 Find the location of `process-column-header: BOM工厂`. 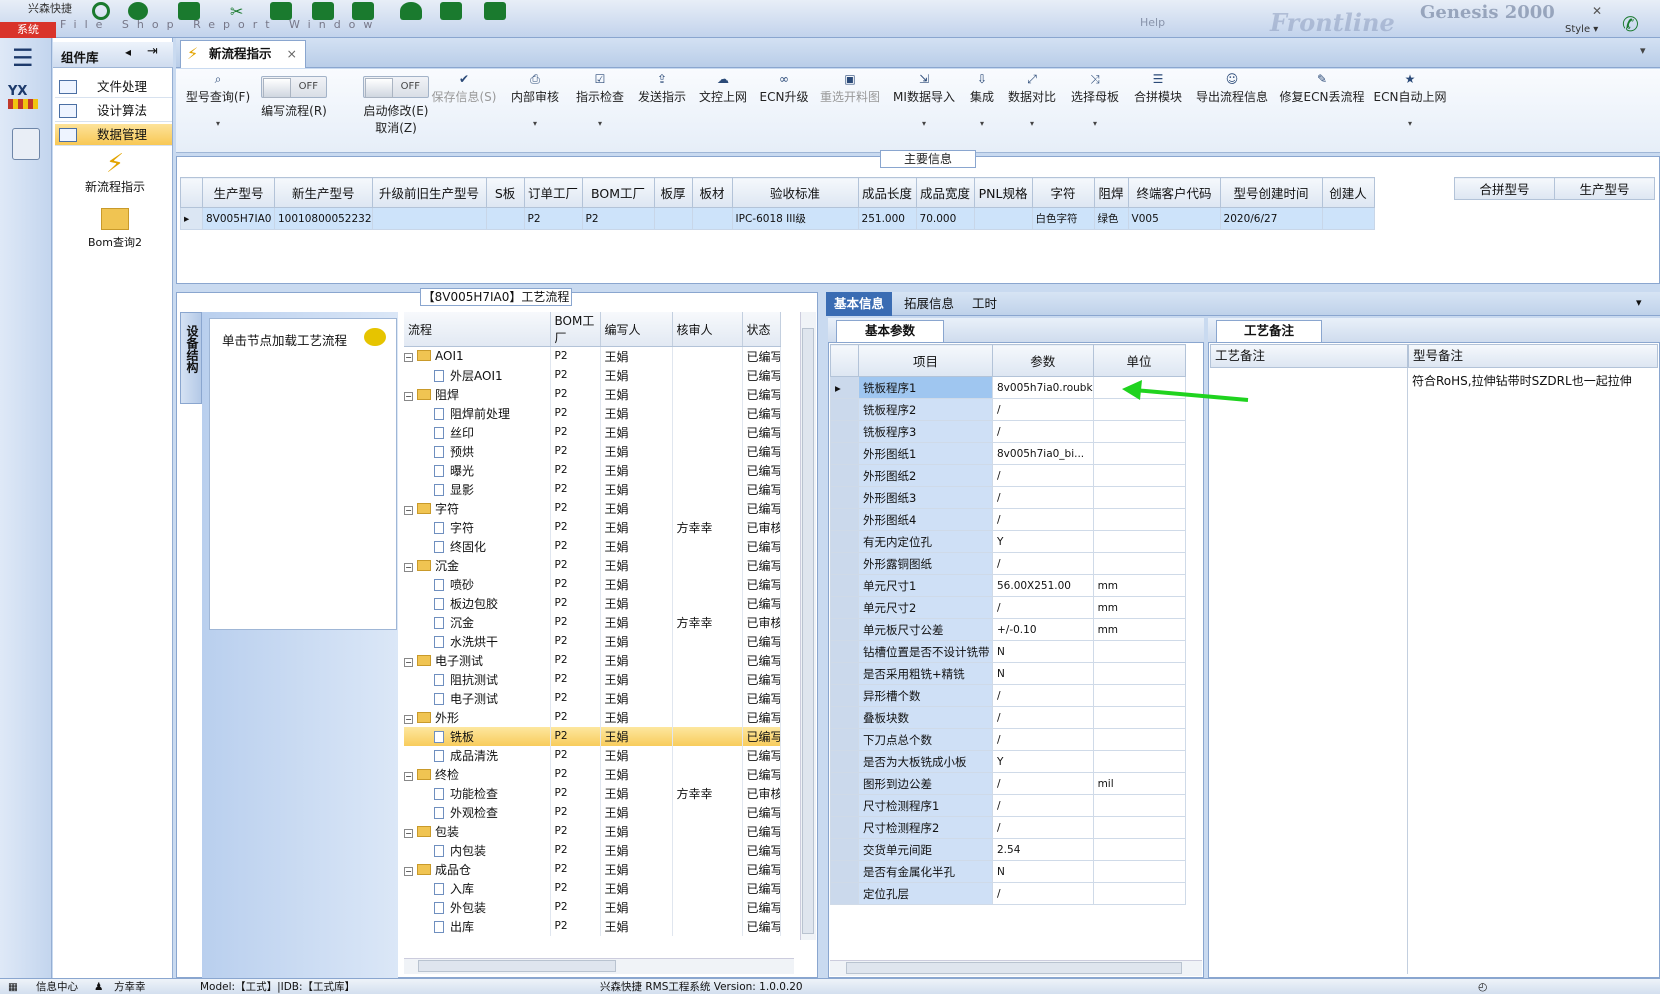

process-column-header: BOM工厂 is located at coordinates (575, 329).